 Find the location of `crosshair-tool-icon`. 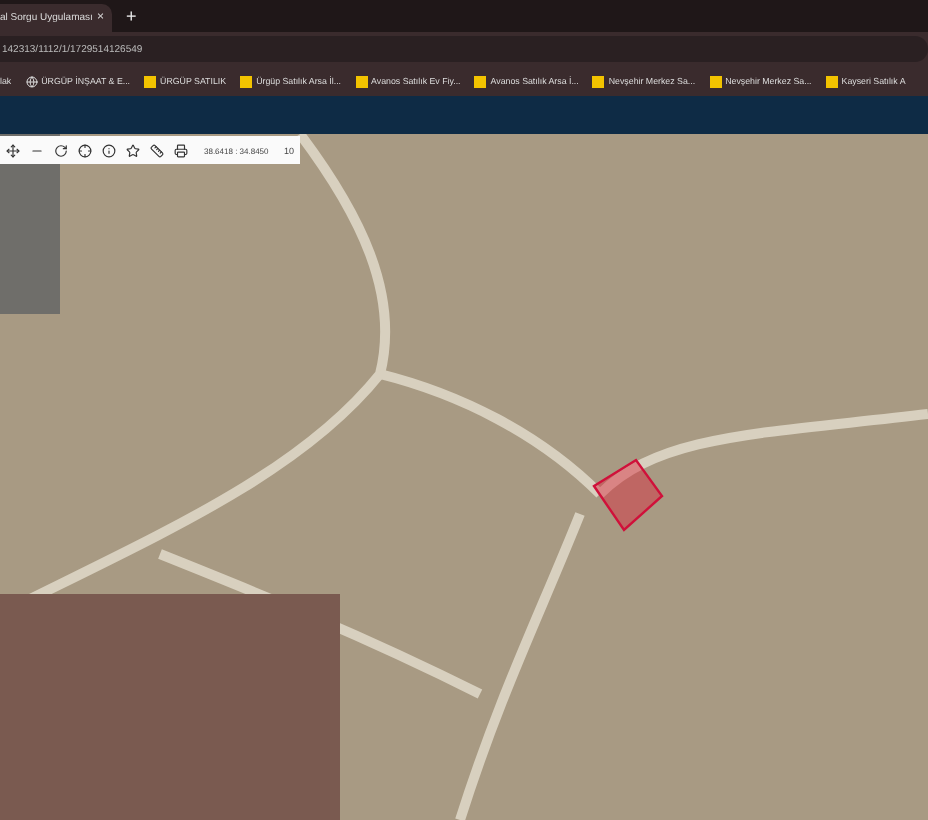

crosshair-tool-icon is located at coordinates (85, 150).